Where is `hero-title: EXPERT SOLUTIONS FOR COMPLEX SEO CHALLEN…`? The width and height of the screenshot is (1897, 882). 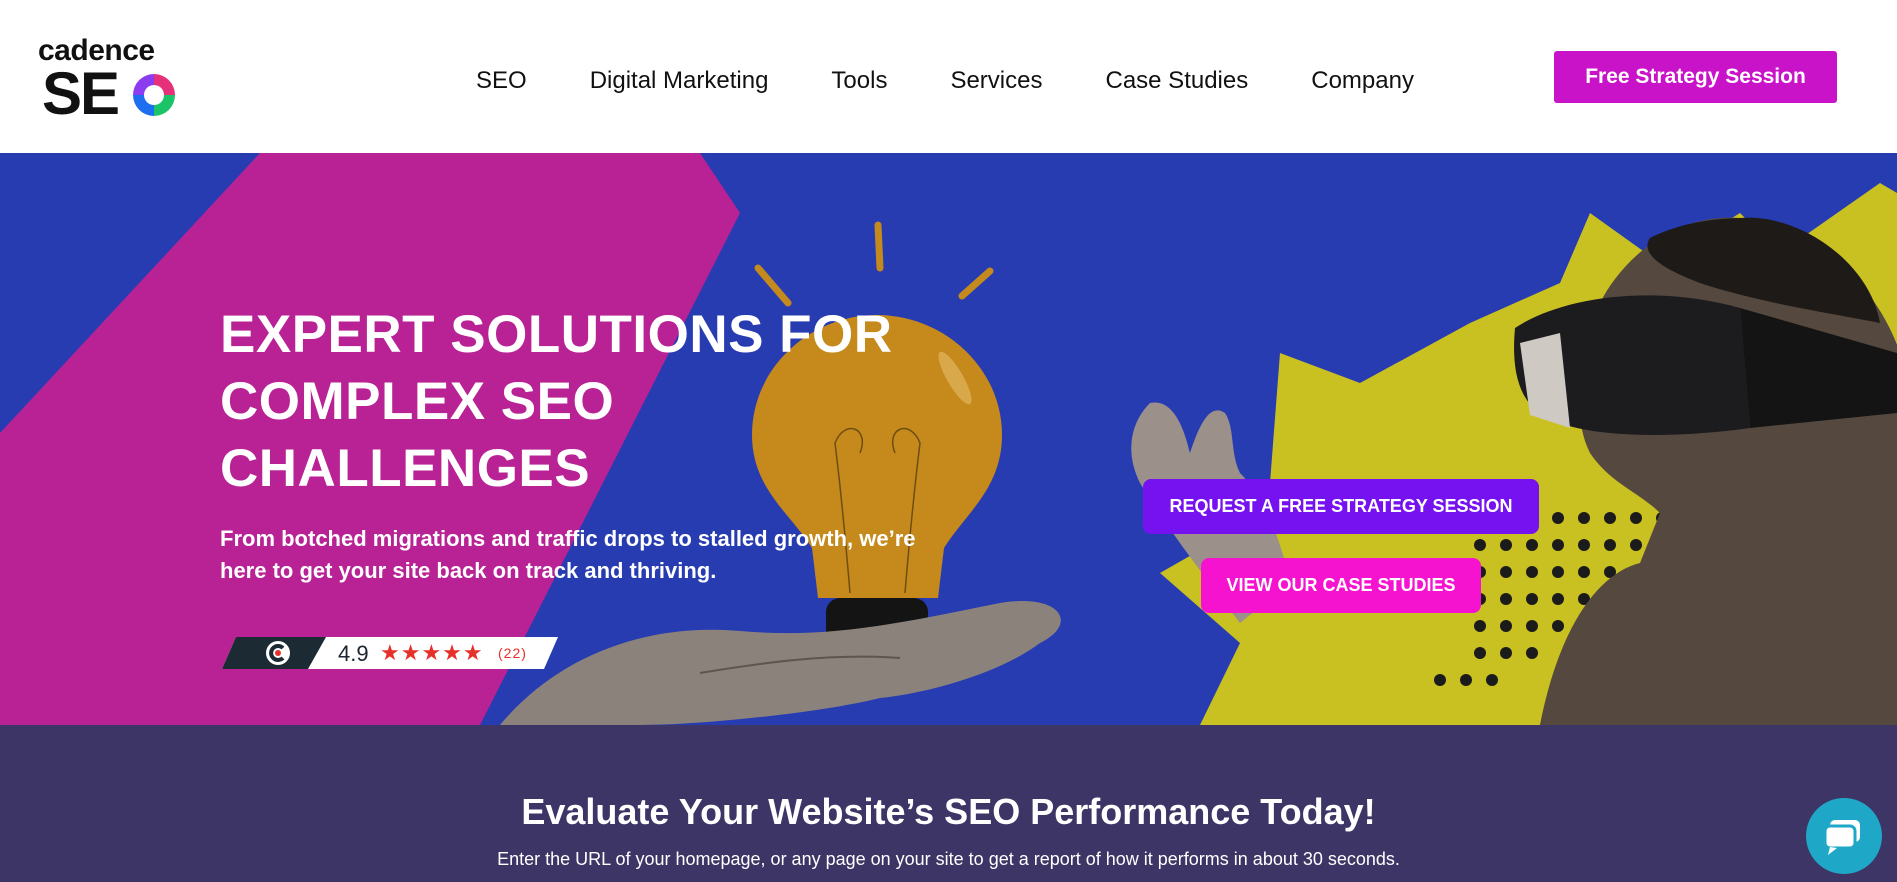
hero-title: EXPERT SOLUTIONS FOR COMPLEX SEO CHALLEN… is located at coordinates (610, 401).